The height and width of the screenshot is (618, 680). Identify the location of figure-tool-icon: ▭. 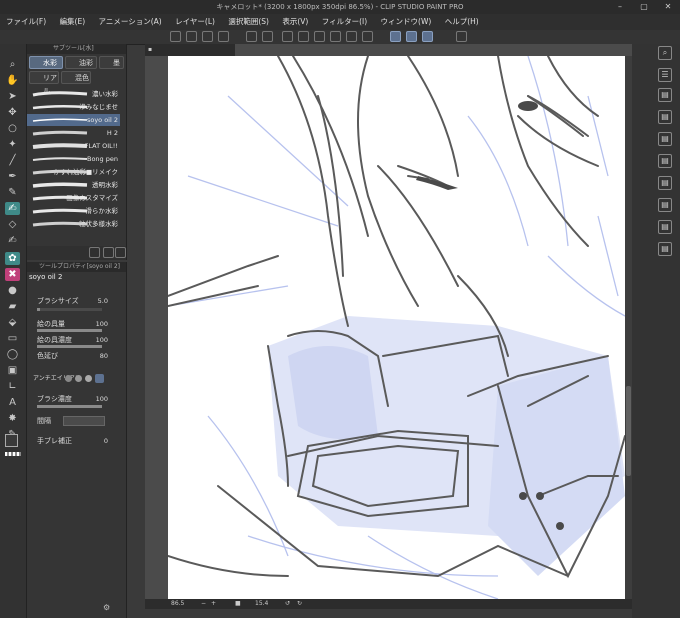
(12, 338).